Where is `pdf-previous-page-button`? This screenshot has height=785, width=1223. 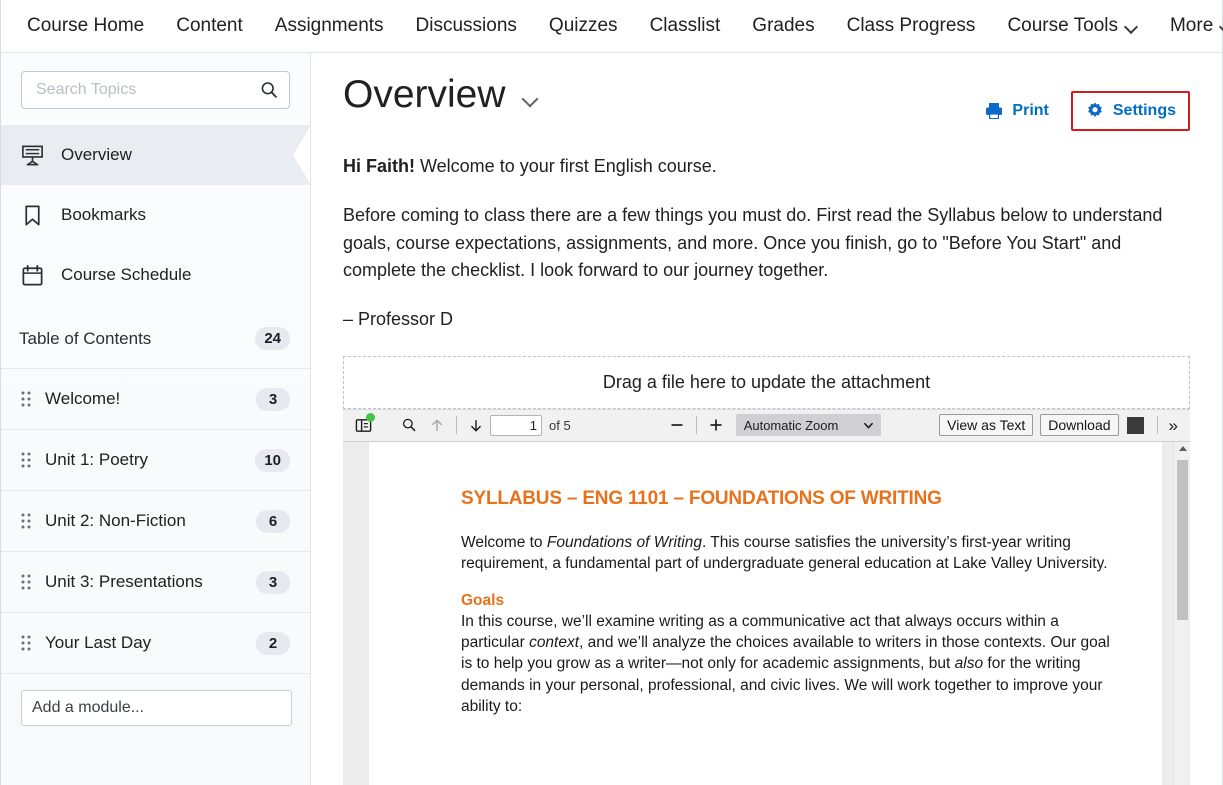 pdf-previous-page-button is located at coordinates (437, 425).